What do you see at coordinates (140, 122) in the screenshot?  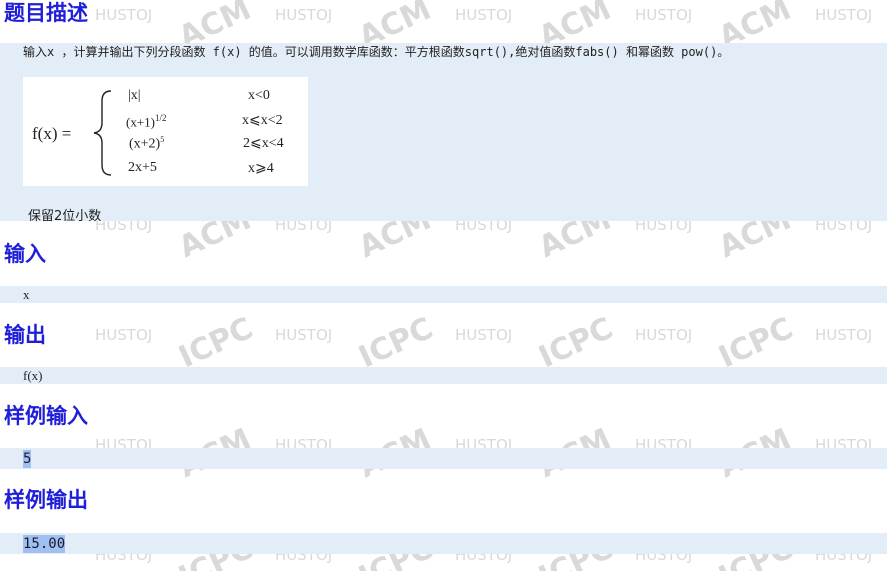 I see `case-2-base: (x+1)` at bounding box center [140, 122].